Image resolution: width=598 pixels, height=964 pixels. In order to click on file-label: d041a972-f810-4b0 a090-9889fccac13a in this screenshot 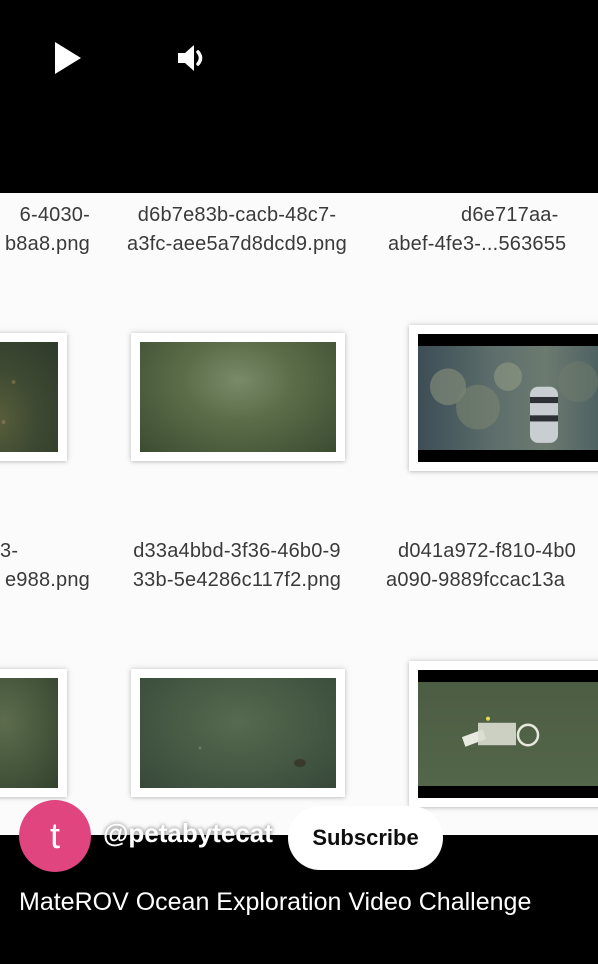, I will do `click(481, 565)`.